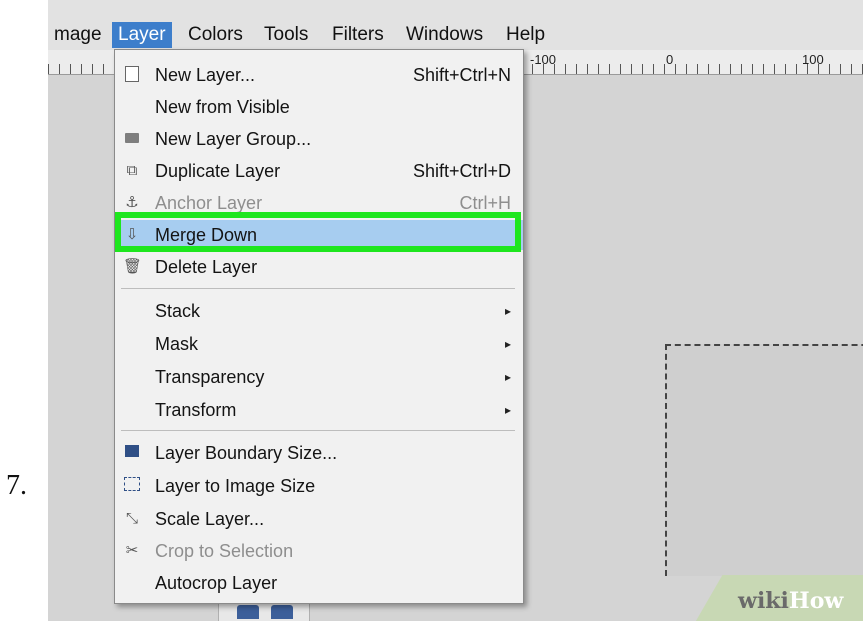  Describe the element at coordinates (132, 170) in the screenshot. I see `duplicate-icon: ⧉` at that location.